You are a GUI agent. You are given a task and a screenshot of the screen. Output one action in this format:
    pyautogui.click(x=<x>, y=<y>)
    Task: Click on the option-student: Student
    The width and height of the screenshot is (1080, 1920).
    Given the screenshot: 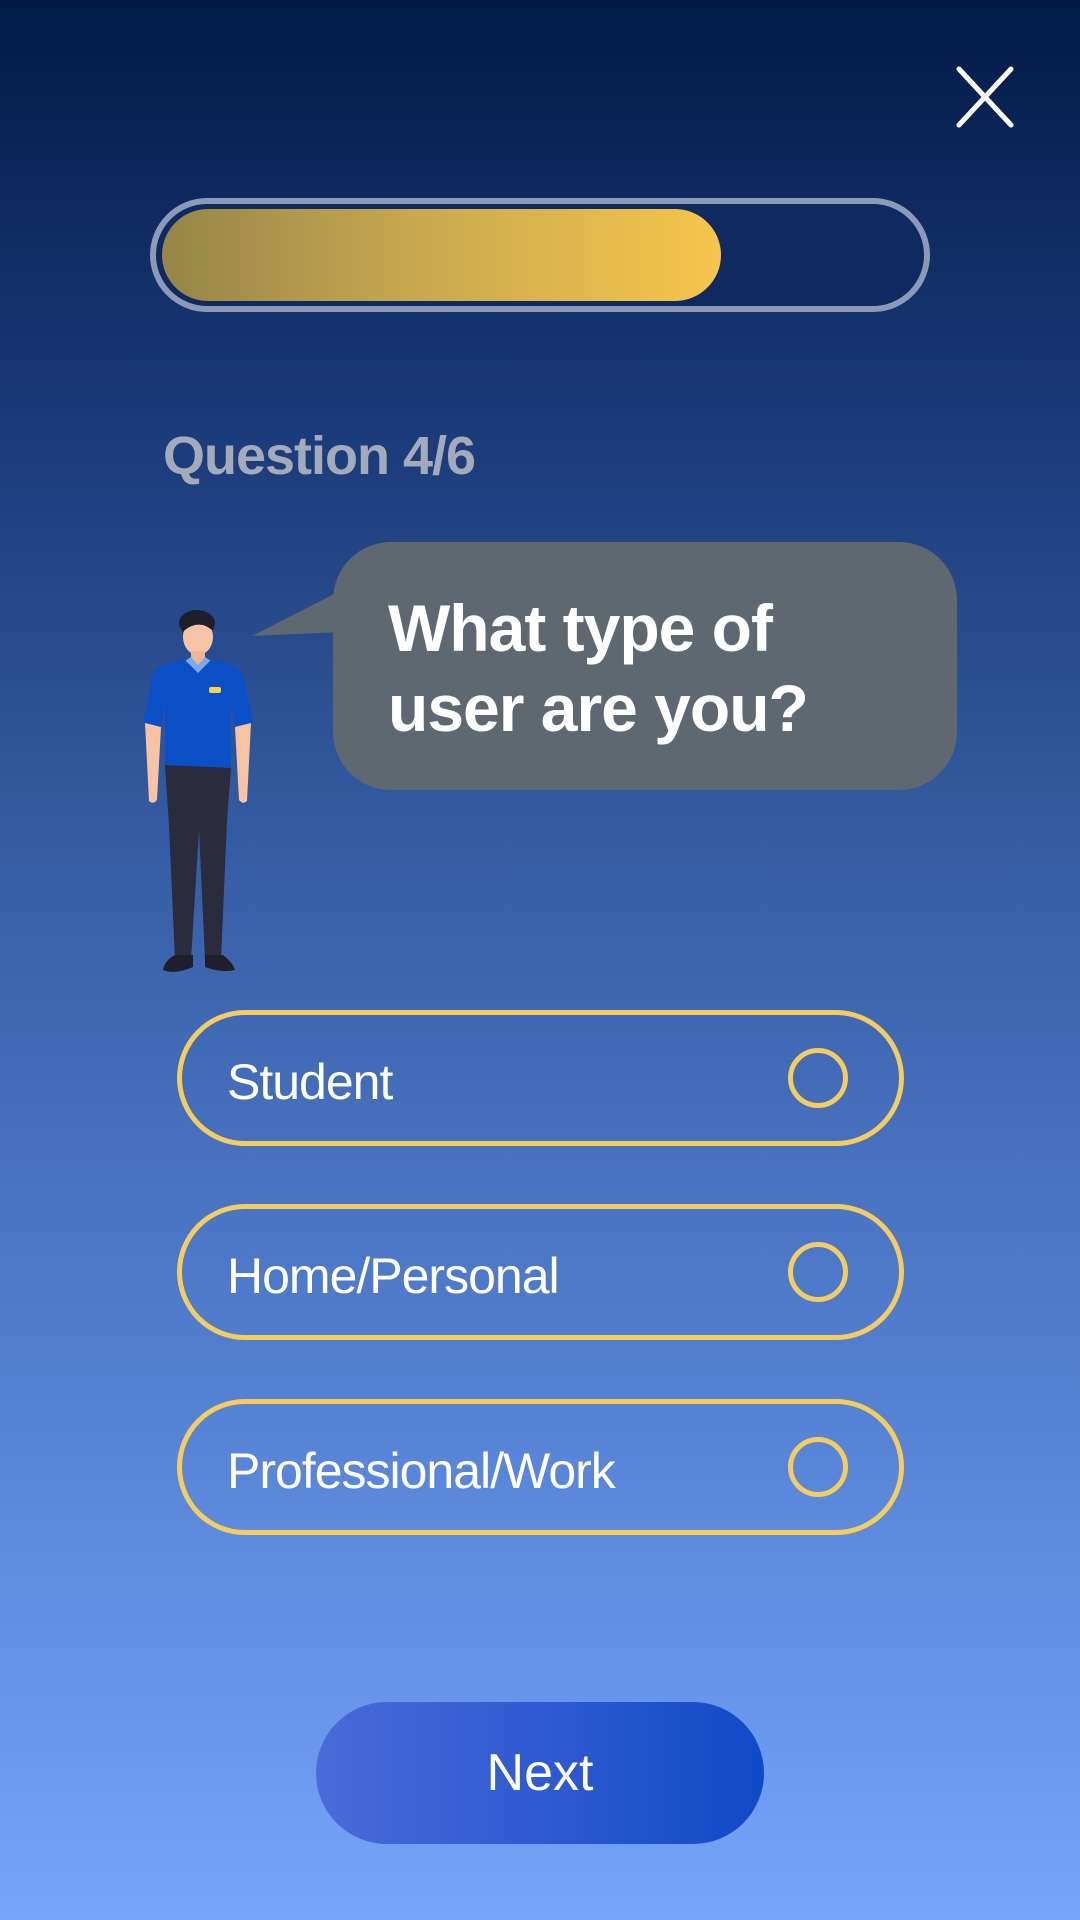 What is the action you would take?
    pyautogui.click(x=540, y=1078)
    